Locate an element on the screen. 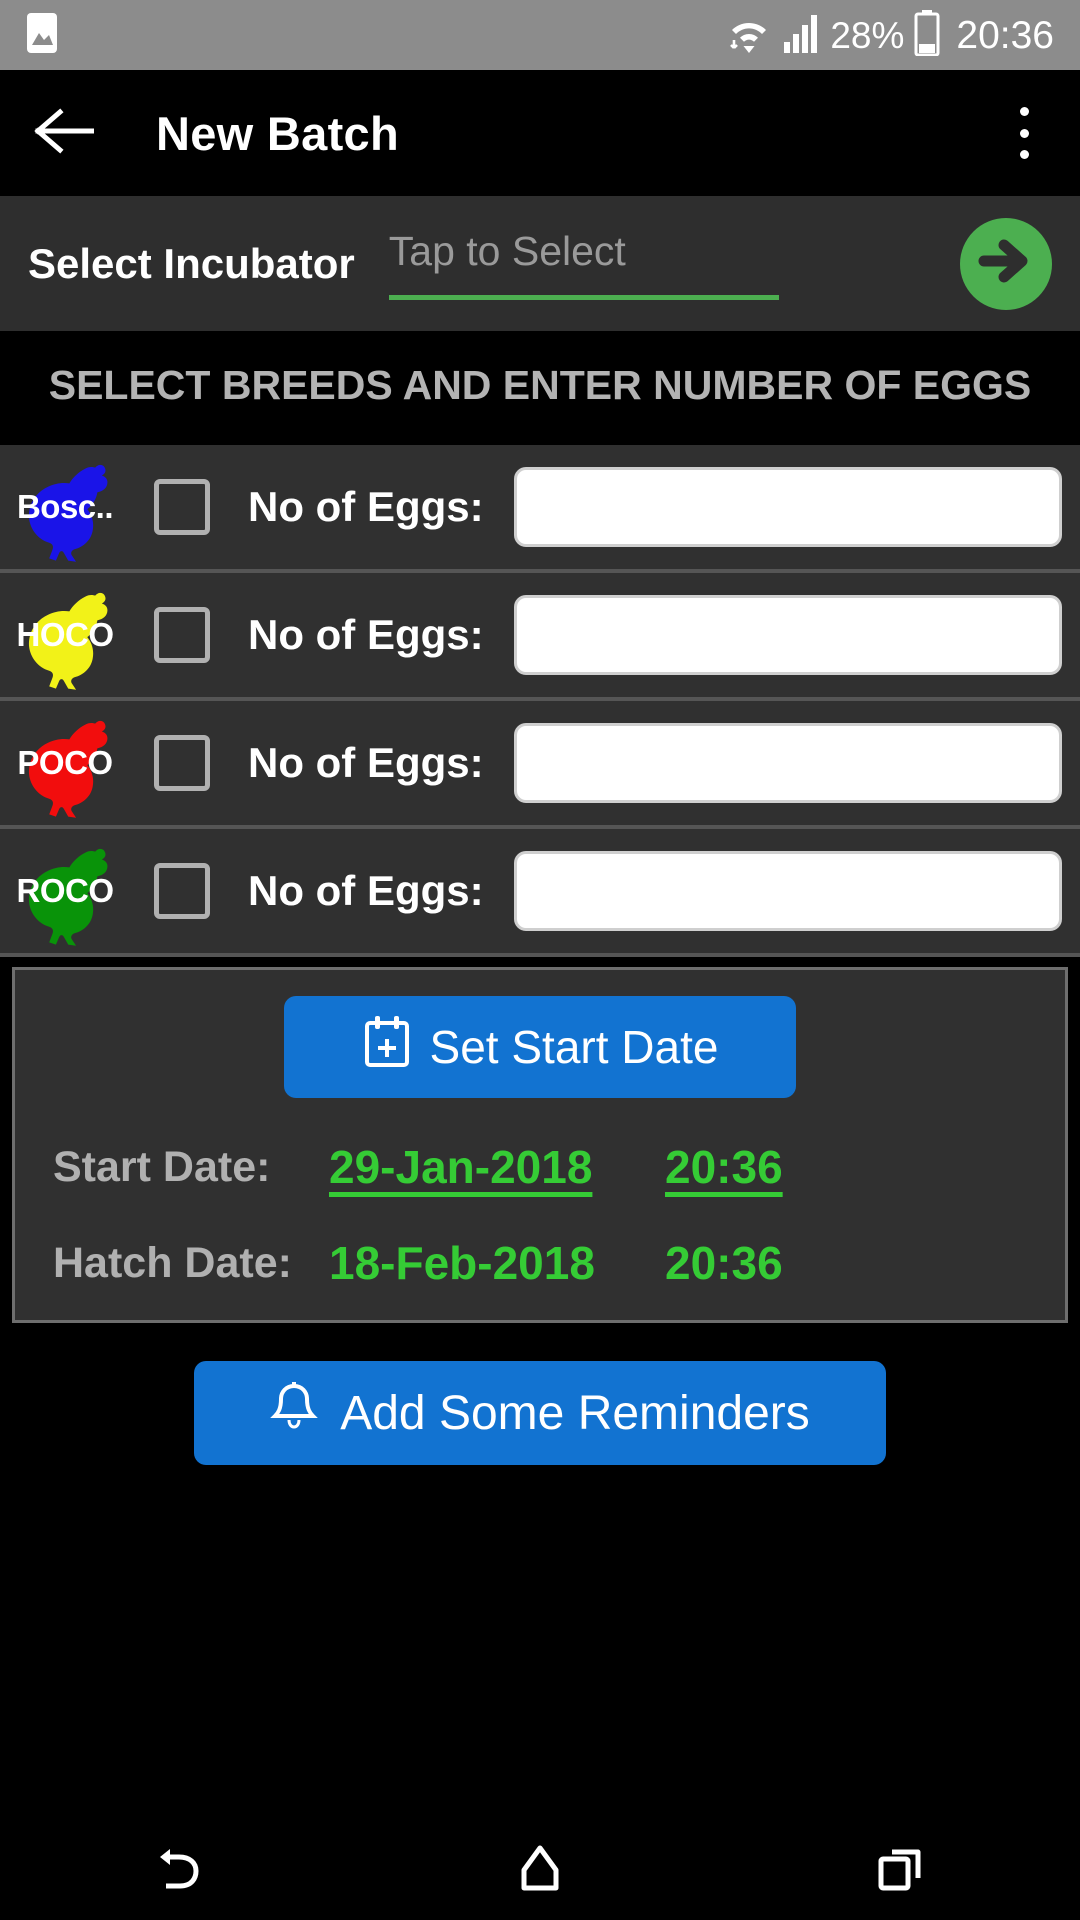  breed-badge: ROCO is located at coordinates (64, 891).